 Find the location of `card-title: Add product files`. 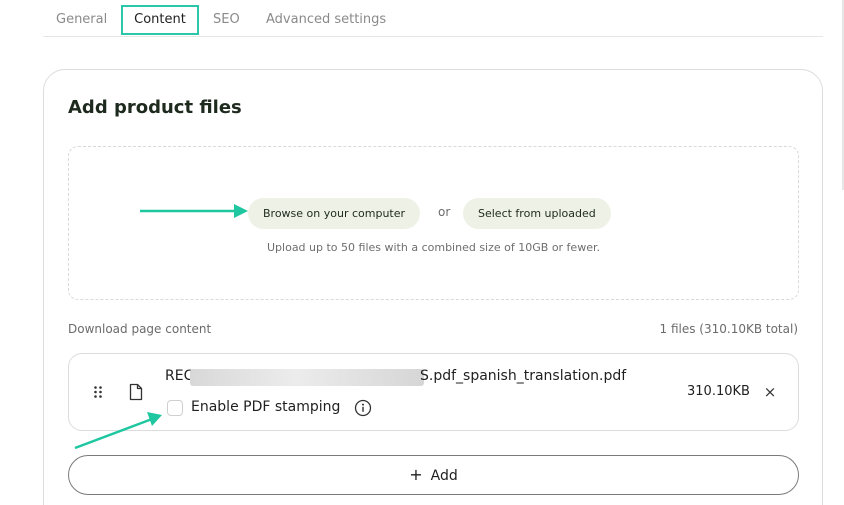

card-title: Add product files is located at coordinates (155, 107).